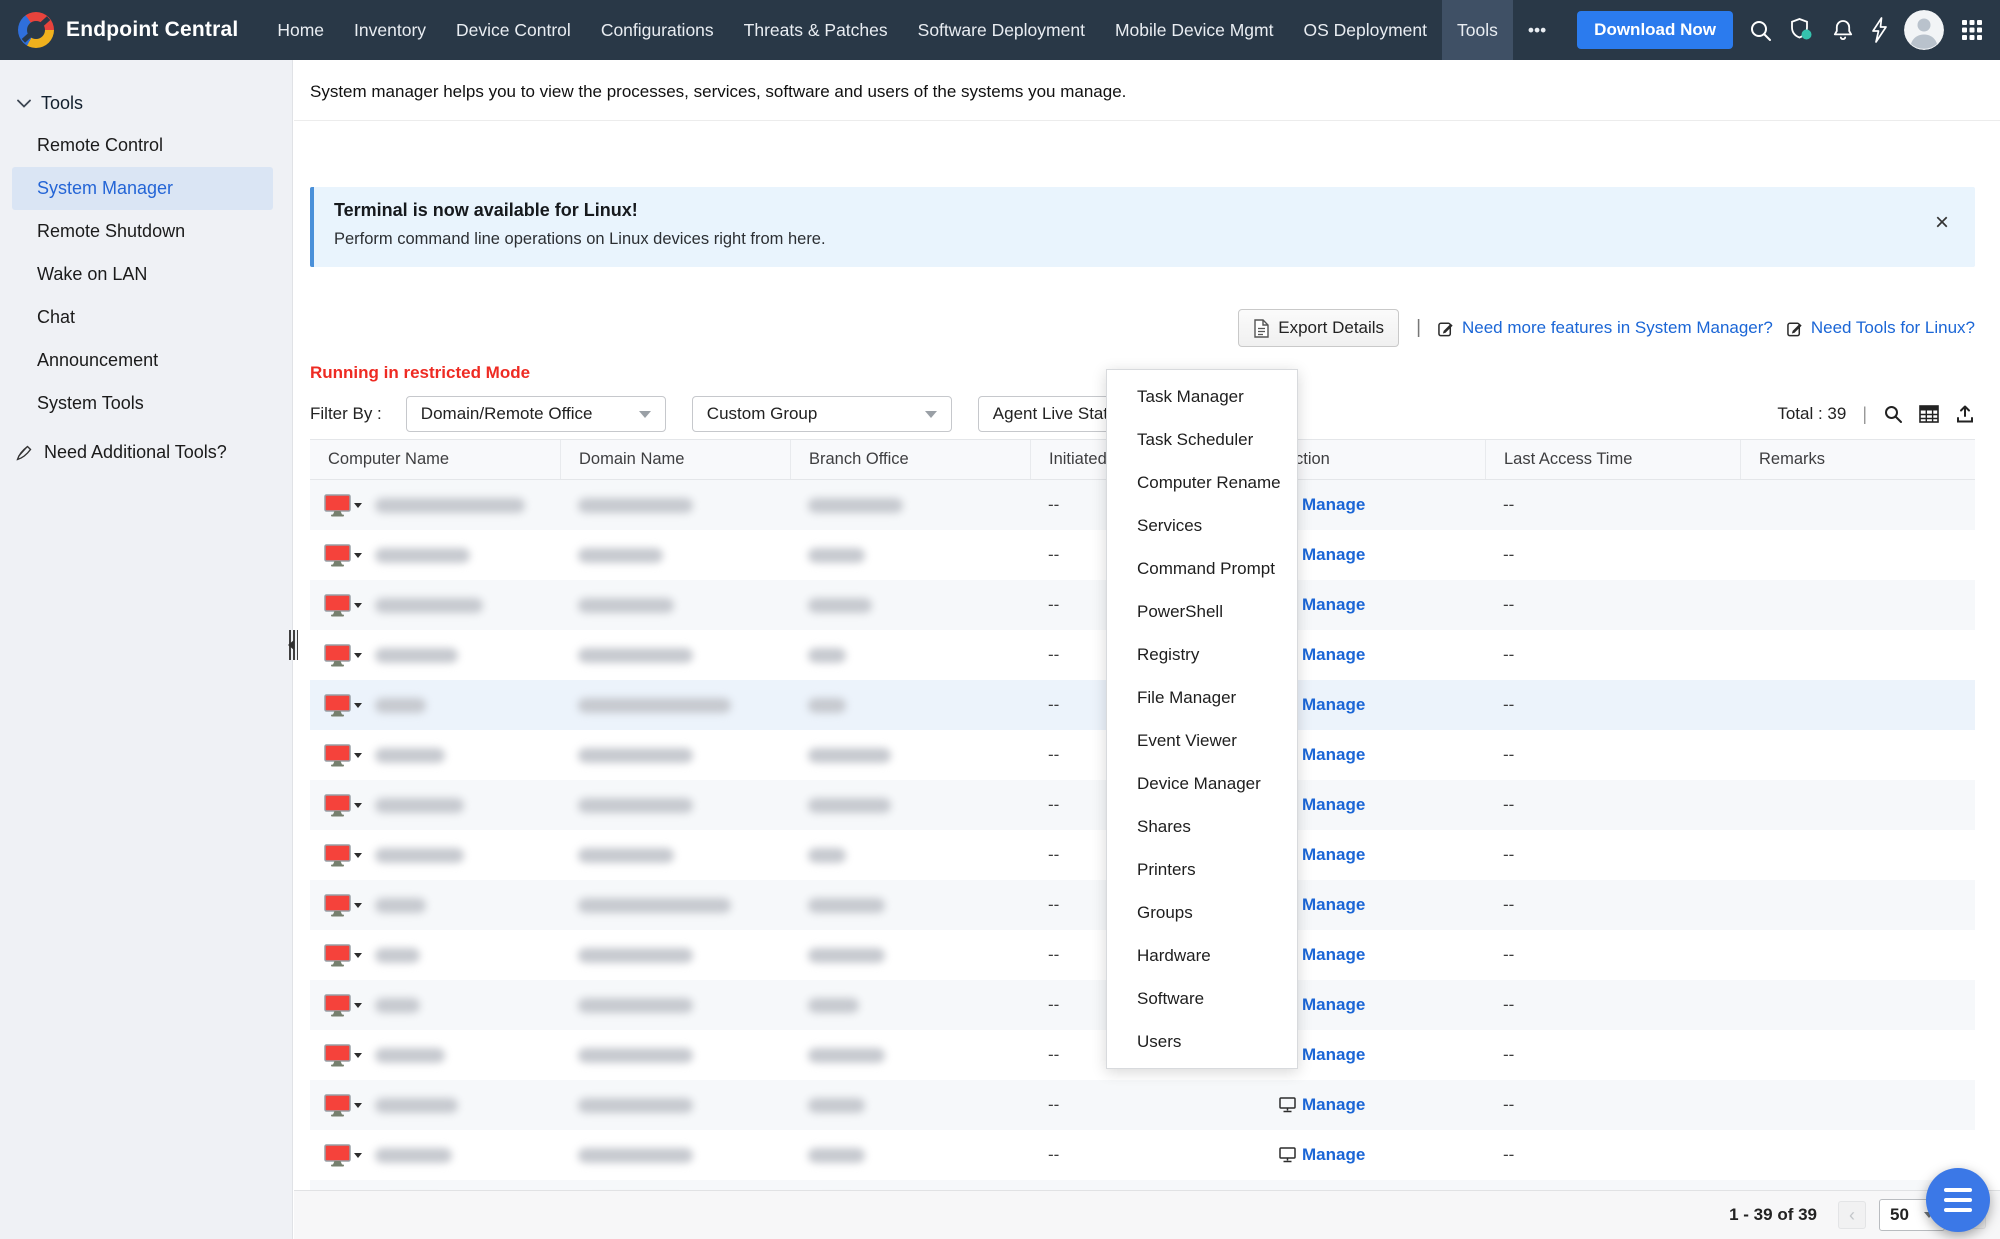 Image resolution: width=2000 pixels, height=1239 pixels. I want to click on column-header-domain-name: Domain Name, so click(675, 459).